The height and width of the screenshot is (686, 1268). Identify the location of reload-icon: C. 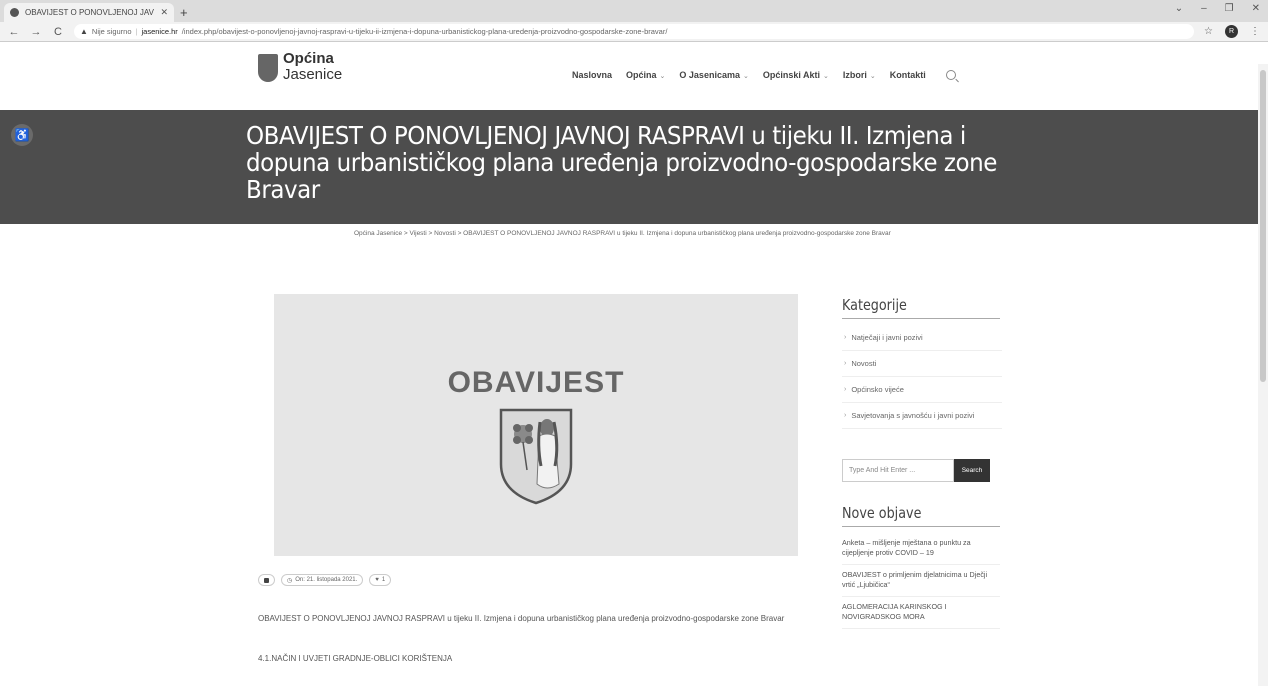
(58, 32).